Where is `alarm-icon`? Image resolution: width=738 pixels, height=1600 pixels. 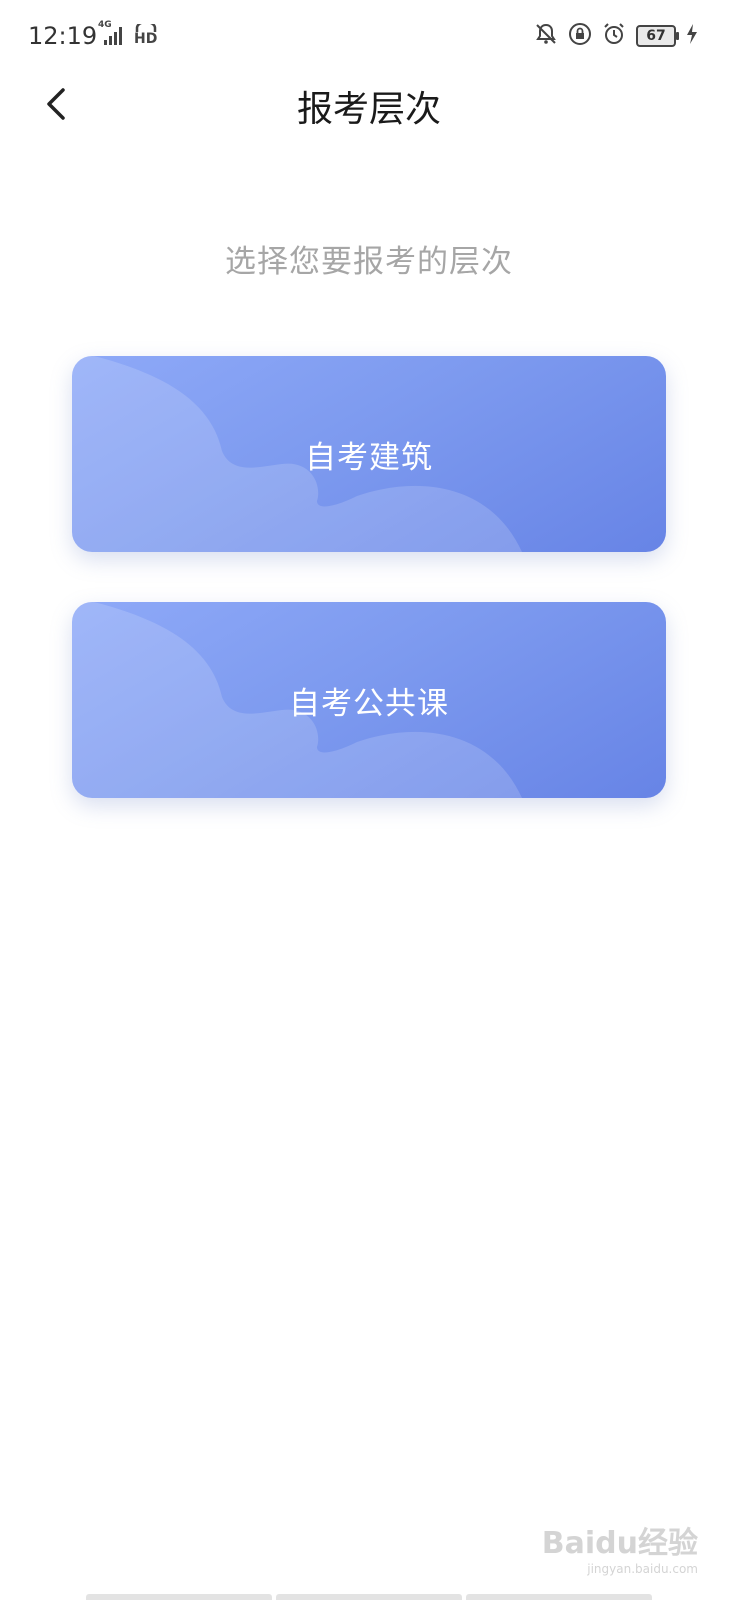
alarm-icon is located at coordinates (614, 36).